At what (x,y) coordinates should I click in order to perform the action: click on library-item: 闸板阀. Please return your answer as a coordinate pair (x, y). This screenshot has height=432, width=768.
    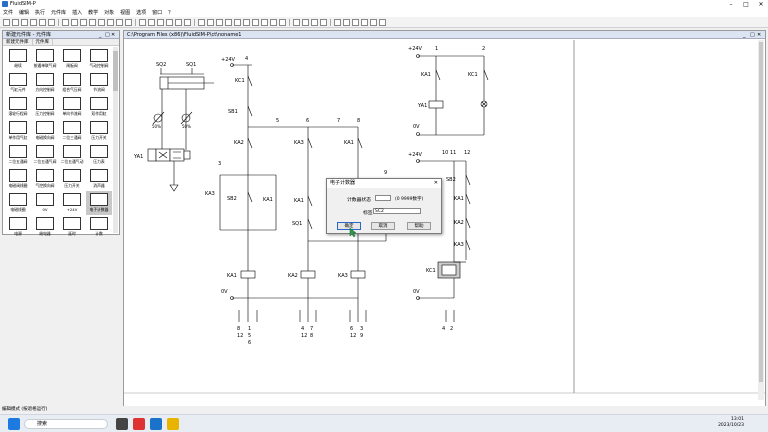
    Looking at the image, I should click on (72, 59).